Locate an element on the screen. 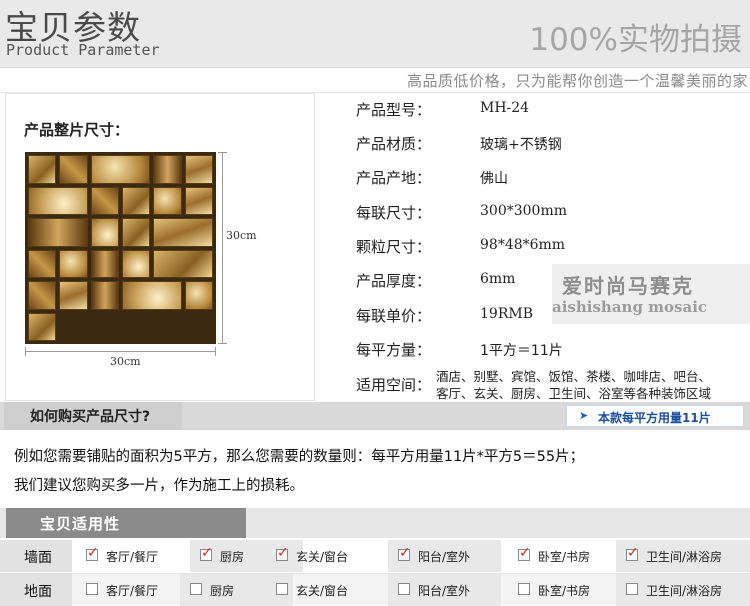 This screenshot has width=750, height=606. row-label-text: 地面 is located at coordinates (38, 592).